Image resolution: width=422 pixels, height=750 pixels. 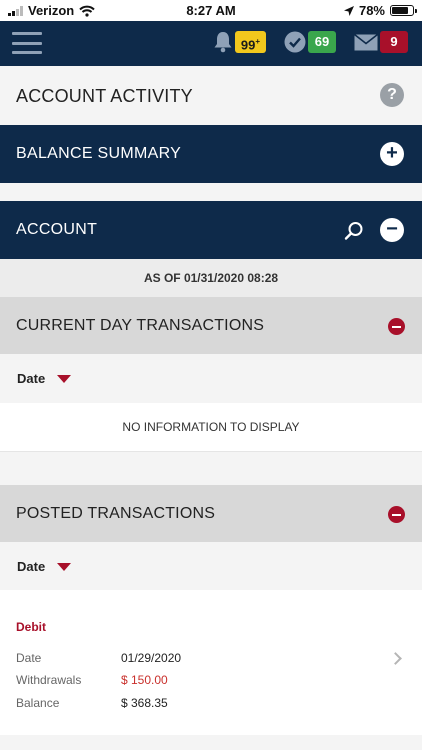 What do you see at coordinates (354, 231) in the screenshot?
I see `search-icon` at bounding box center [354, 231].